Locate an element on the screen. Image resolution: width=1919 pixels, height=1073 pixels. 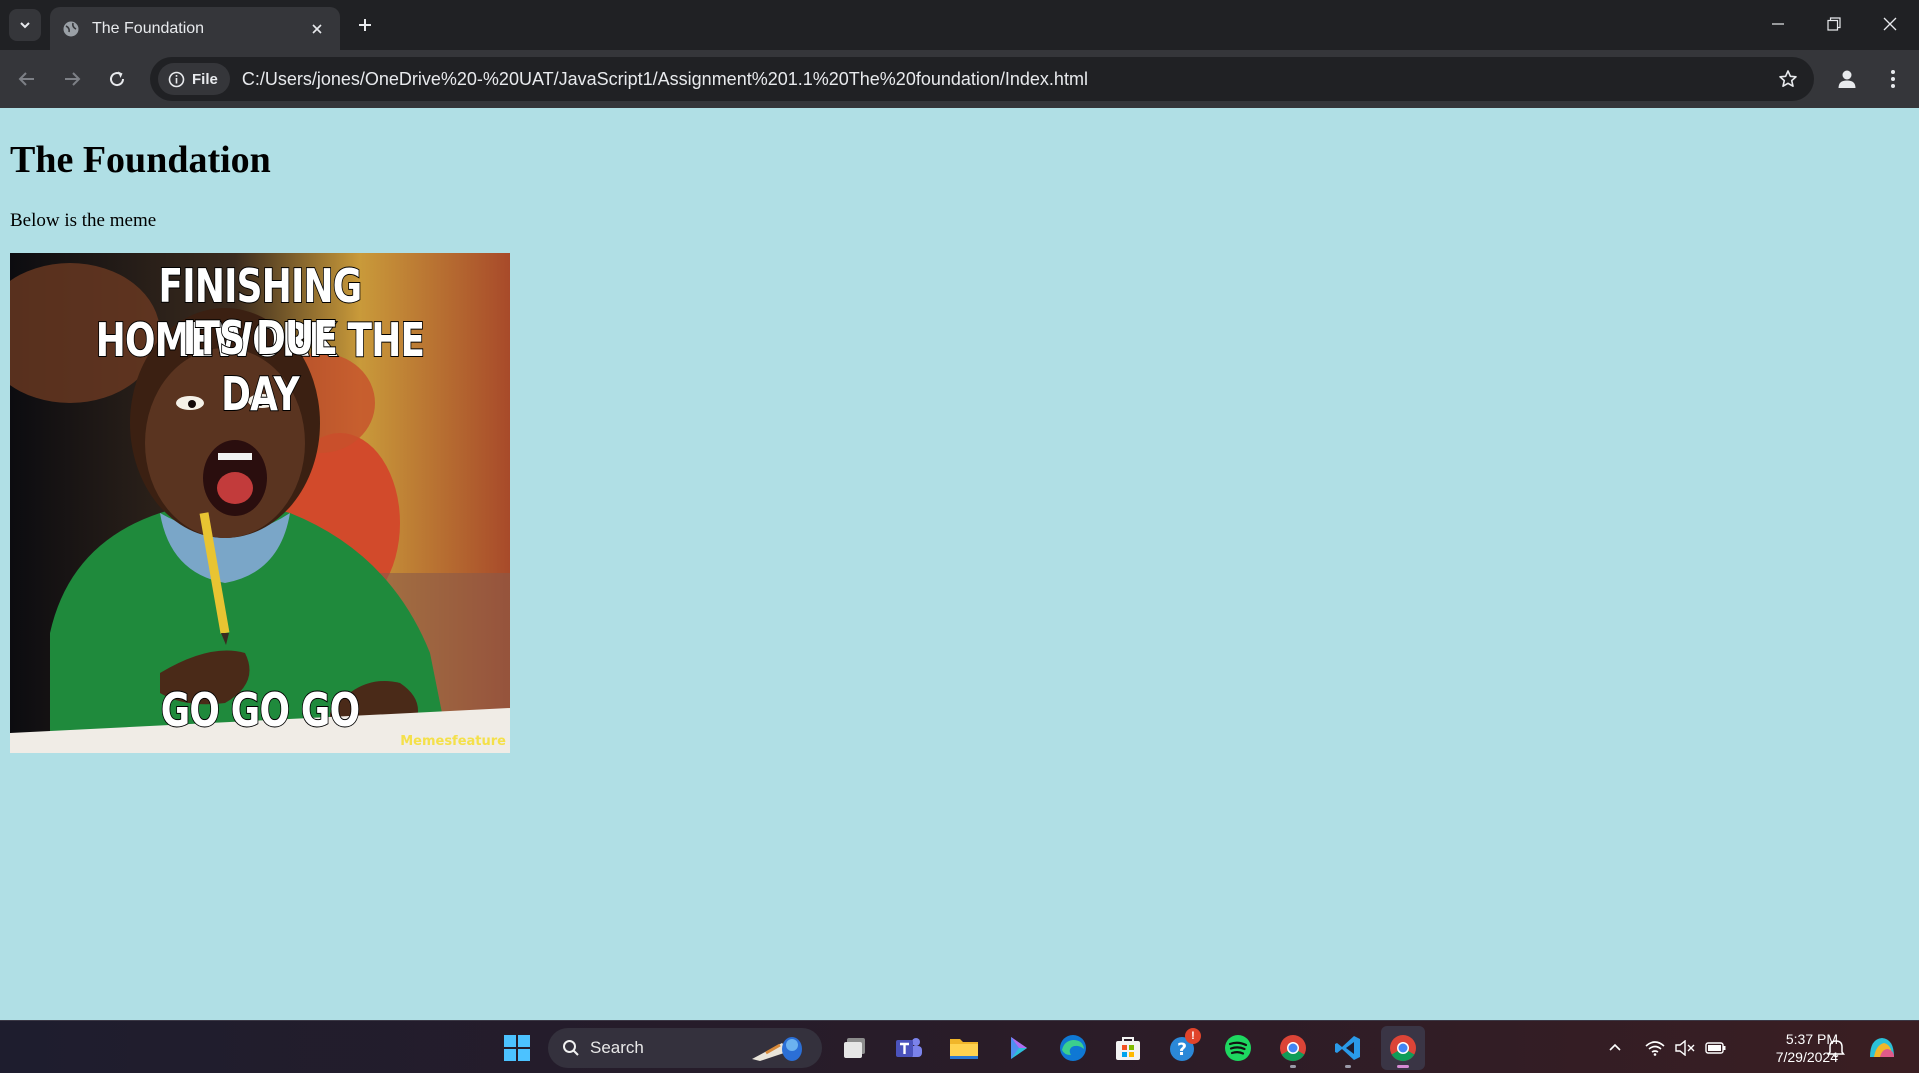
help-badge: ! is located at coordinates (1193, 1036).